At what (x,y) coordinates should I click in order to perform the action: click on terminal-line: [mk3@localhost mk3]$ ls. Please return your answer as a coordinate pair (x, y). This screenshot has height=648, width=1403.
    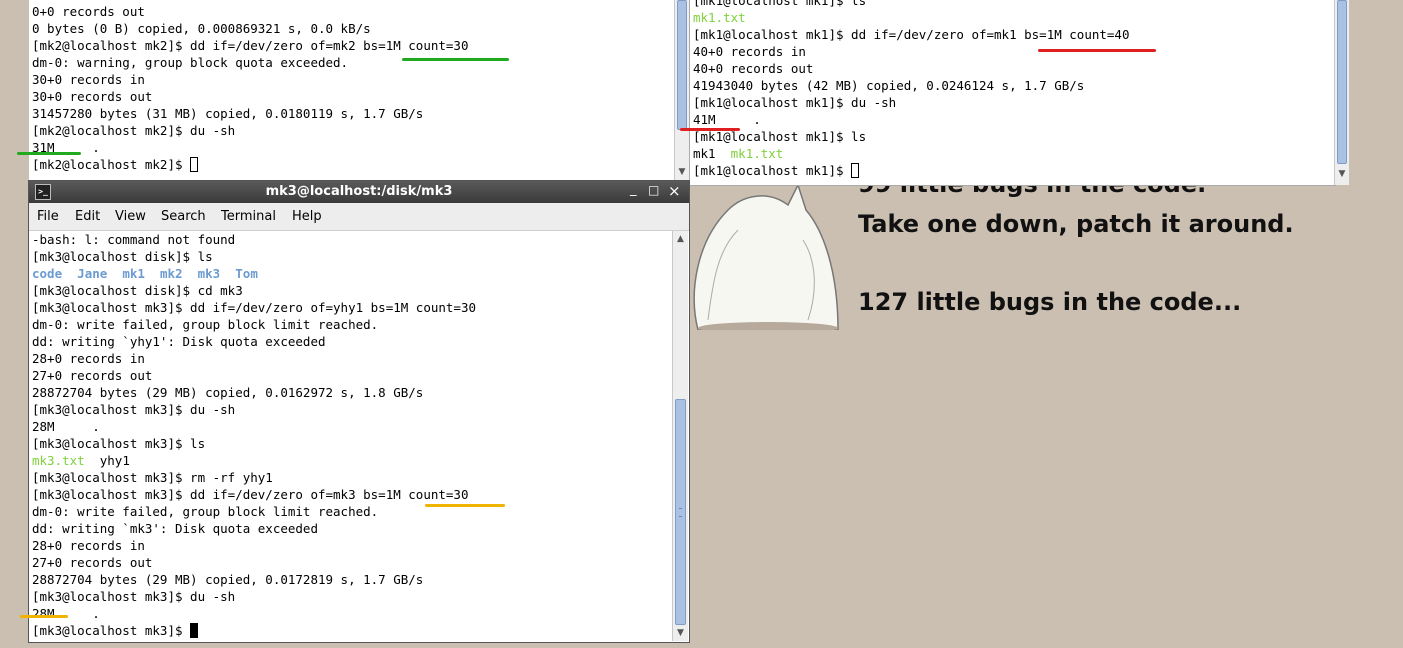
    Looking at the image, I should click on (119, 443).